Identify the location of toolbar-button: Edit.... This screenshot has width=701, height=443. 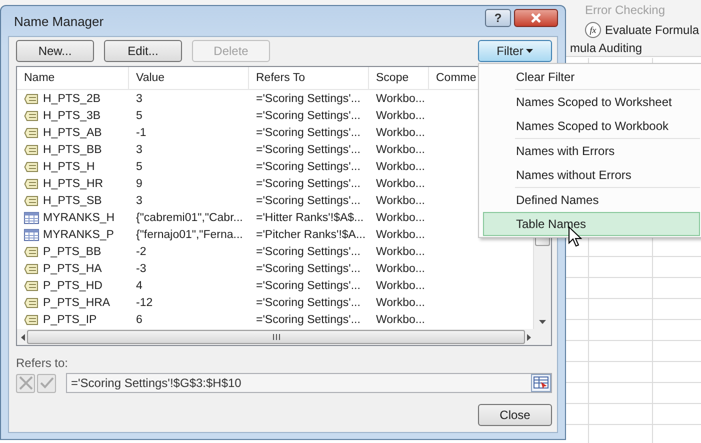
(143, 51).